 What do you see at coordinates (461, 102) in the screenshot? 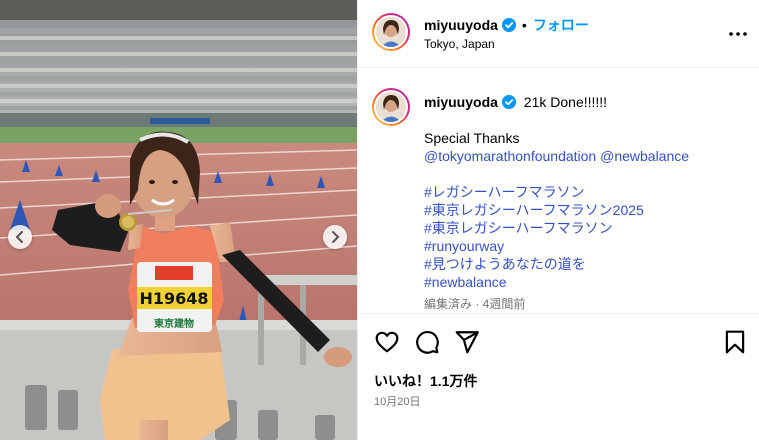
I see `caption-username: miyuuyoda` at bounding box center [461, 102].